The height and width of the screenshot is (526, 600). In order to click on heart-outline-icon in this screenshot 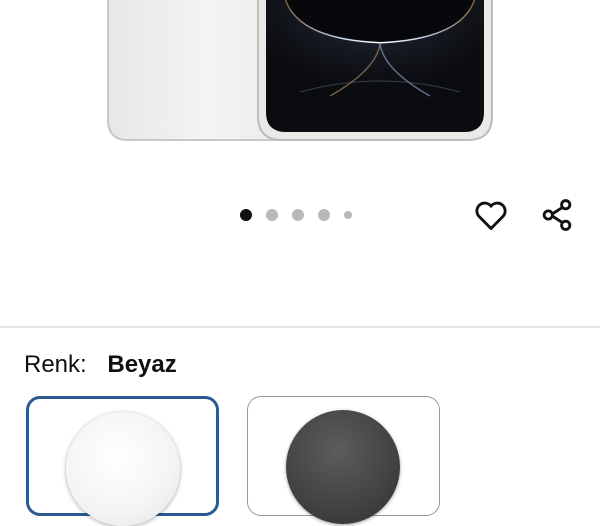, I will do `click(491, 215)`.